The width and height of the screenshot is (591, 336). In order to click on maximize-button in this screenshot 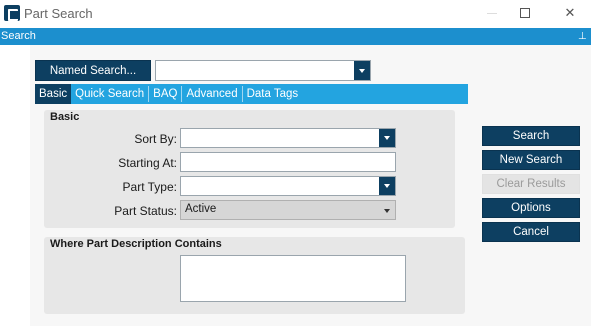, I will do `click(525, 13)`.